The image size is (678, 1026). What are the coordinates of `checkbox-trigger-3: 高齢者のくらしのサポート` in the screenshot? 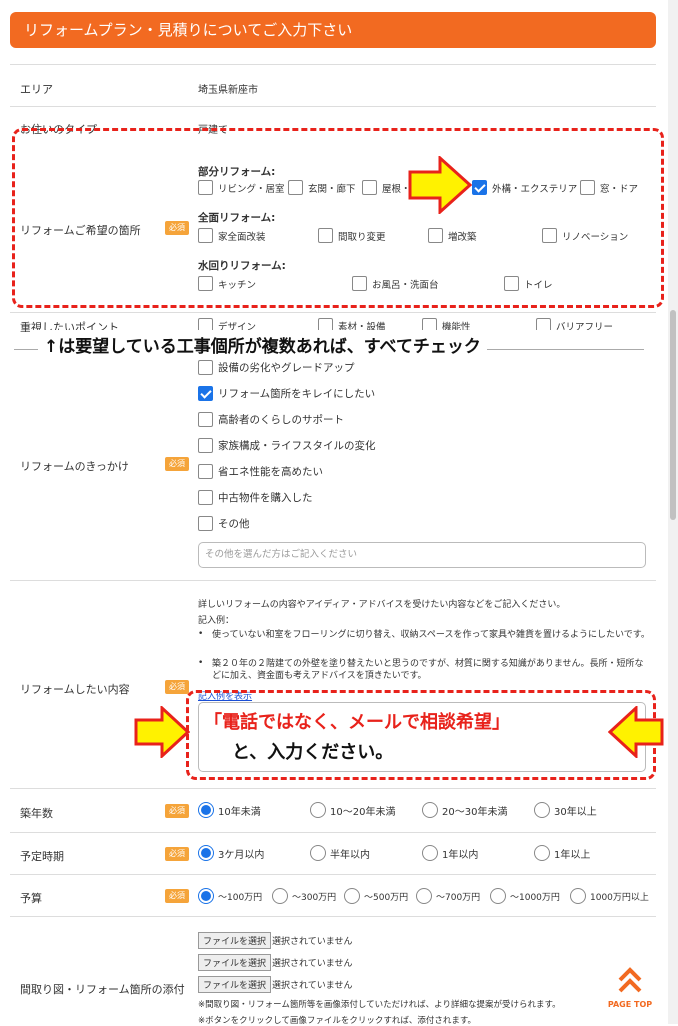 It's located at (271, 419).